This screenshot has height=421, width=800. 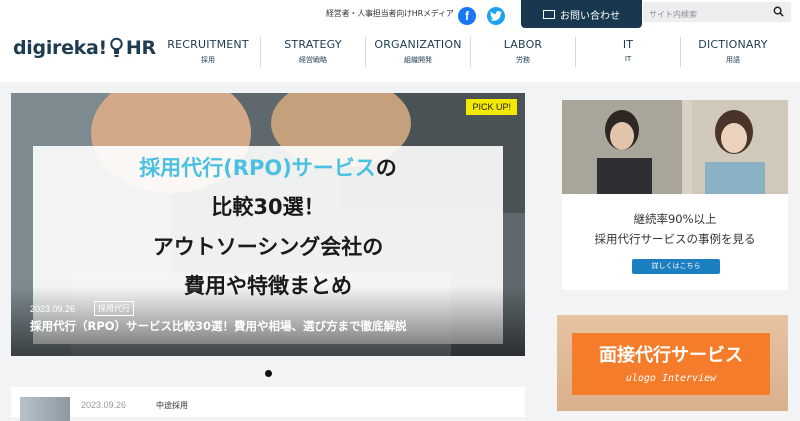 I want to click on nav-labor: LABOR 労務, so click(x=522, y=52).